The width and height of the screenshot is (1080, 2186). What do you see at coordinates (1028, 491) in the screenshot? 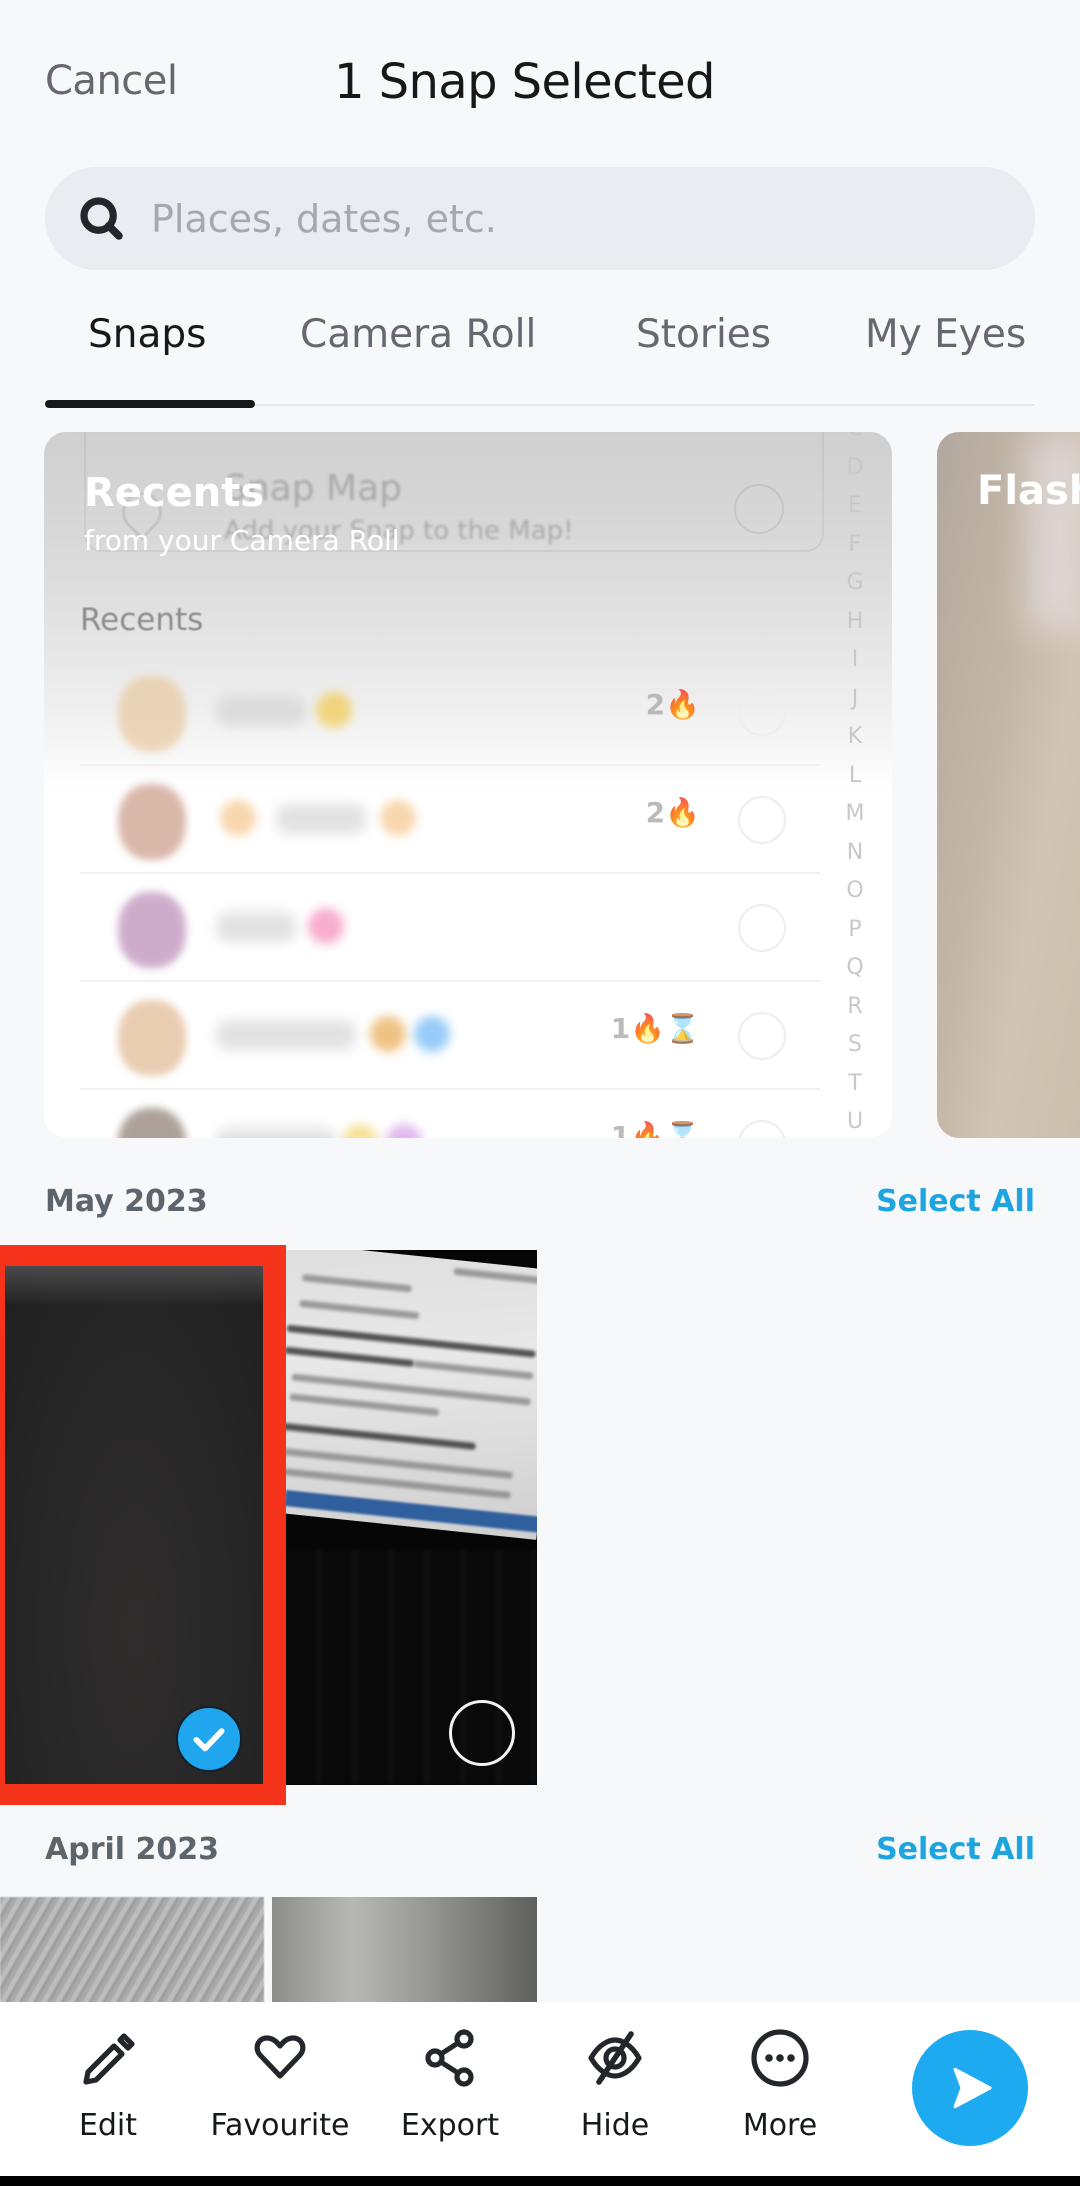
I see `flashback-card-title: Flash` at bounding box center [1028, 491].